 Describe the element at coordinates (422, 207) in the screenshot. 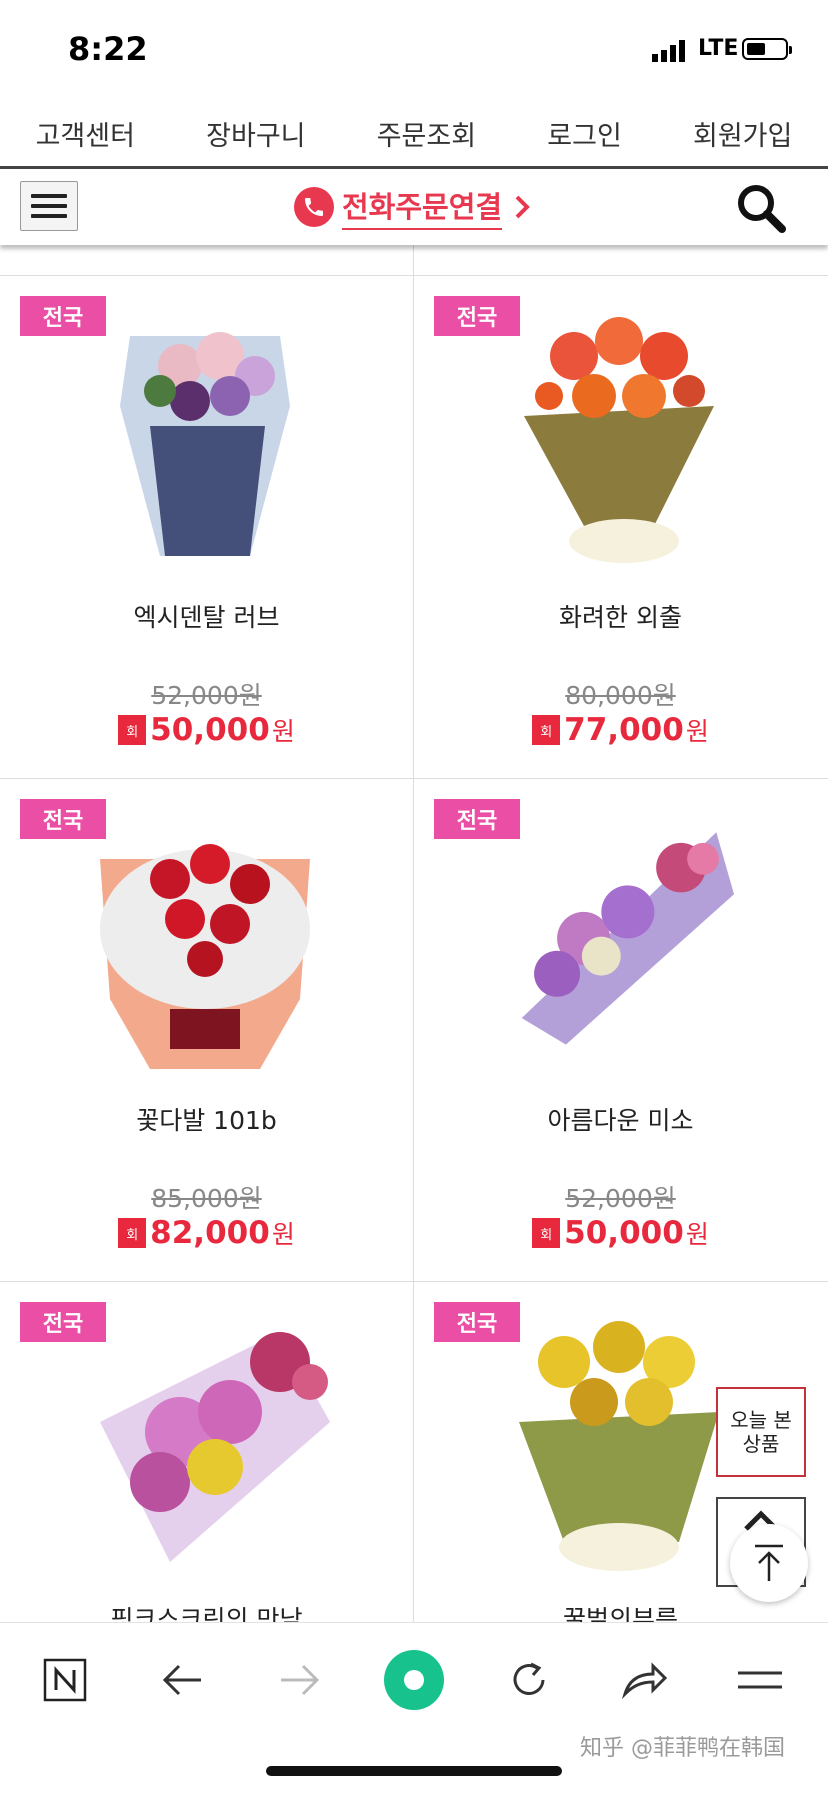

I see `phone-order-label: 전화주문연결` at that location.